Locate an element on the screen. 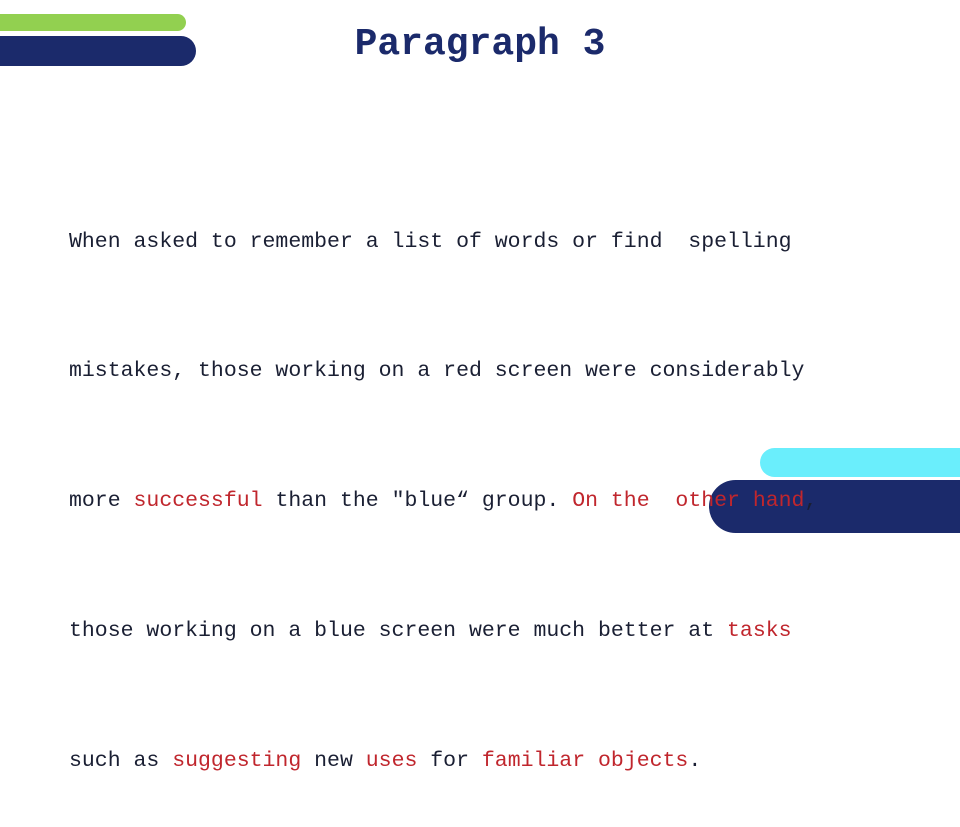  slide-title: Paragraph 3 is located at coordinates (480, 44).